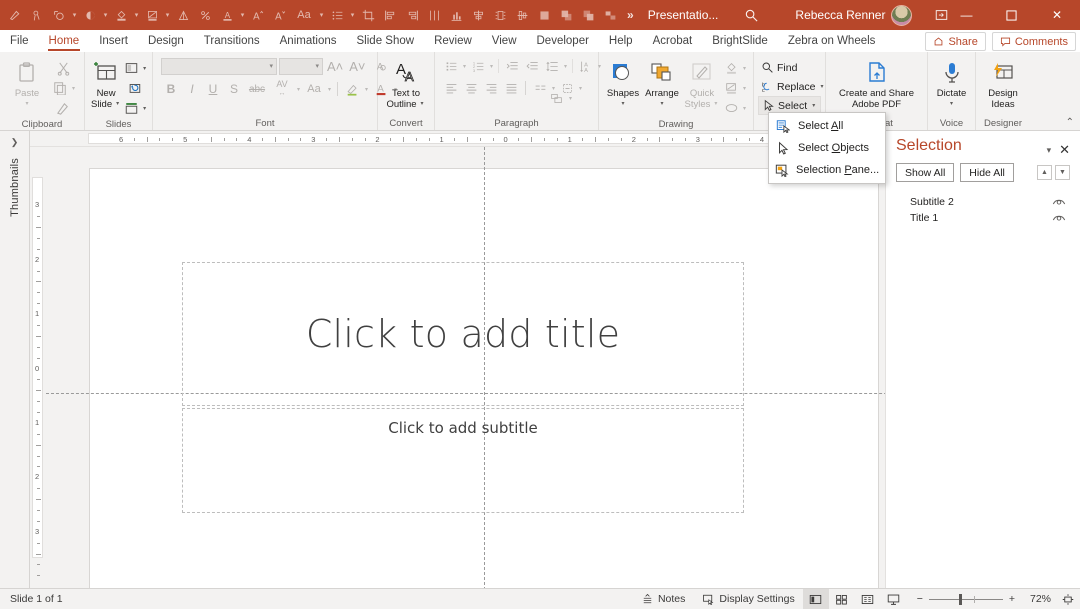  Describe the element at coordinates (463, 334) in the screenshot. I see `title-placeholder: Click to add title` at that location.